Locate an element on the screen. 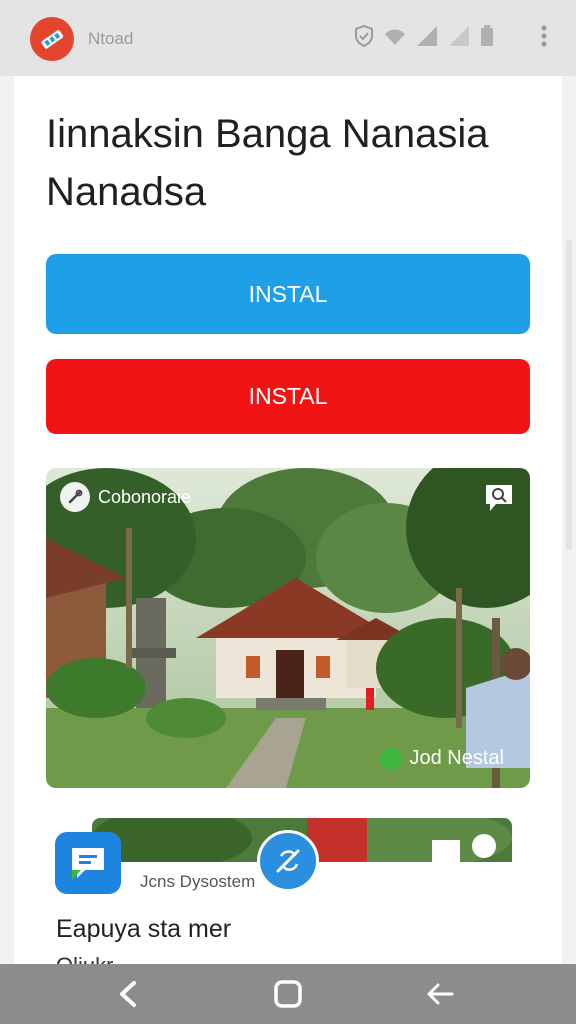 The width and height of the screenshot is (576, 1024). install-button-secondary: INSTAL is located at coordinates (288, 396).